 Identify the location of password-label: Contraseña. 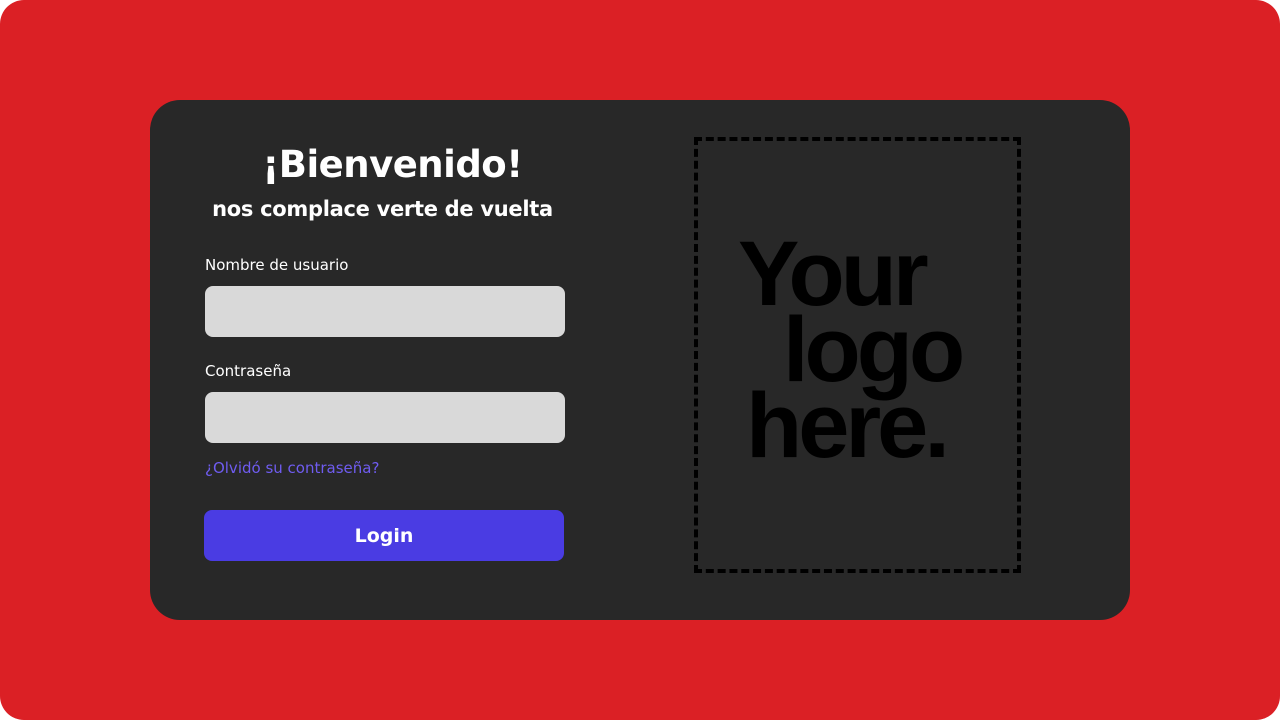
(248, 371).